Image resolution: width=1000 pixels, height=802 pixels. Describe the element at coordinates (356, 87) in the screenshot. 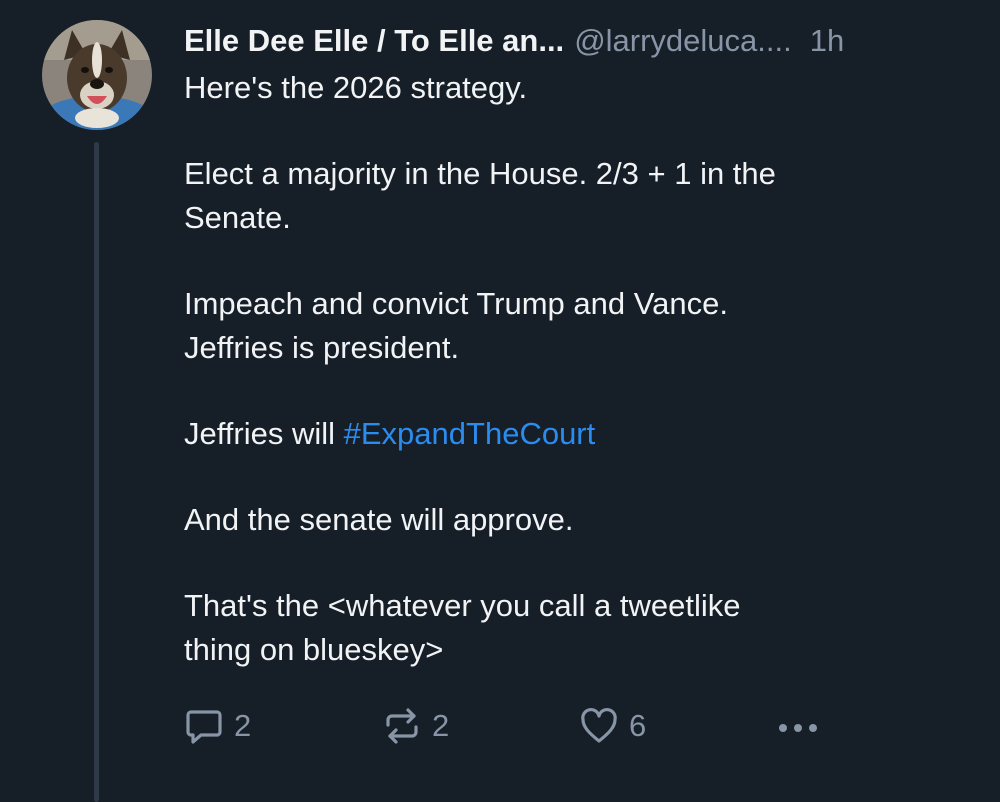

I see `post-text-line: Here's the 2026 strategy.` at that location.